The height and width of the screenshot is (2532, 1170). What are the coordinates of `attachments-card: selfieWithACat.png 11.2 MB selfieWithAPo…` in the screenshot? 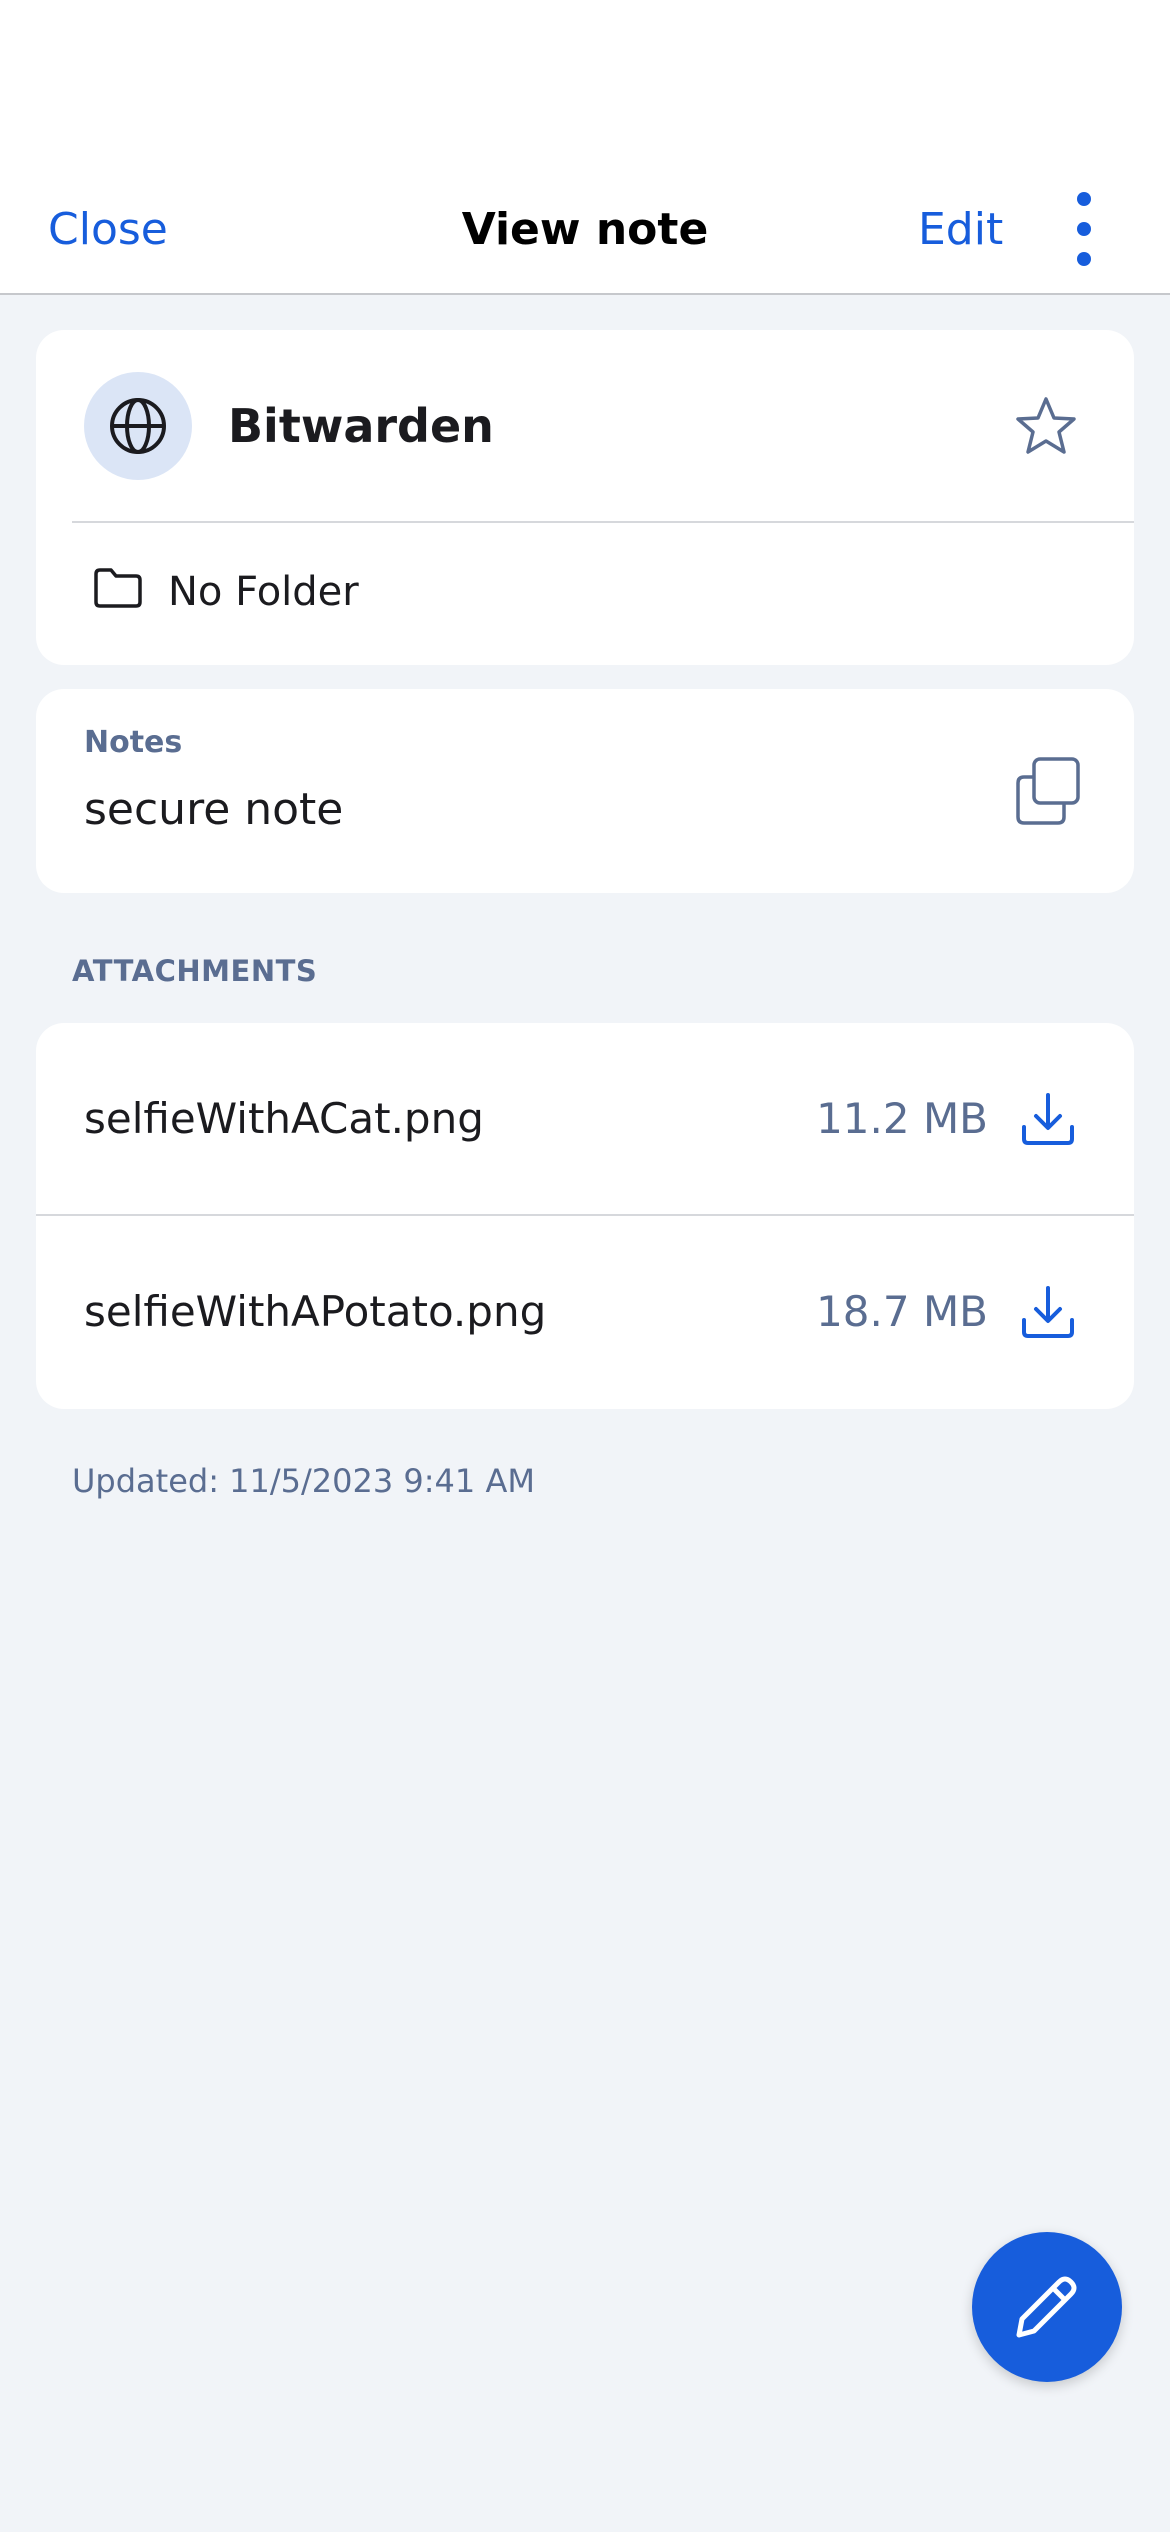 It's located at (585, 1216).